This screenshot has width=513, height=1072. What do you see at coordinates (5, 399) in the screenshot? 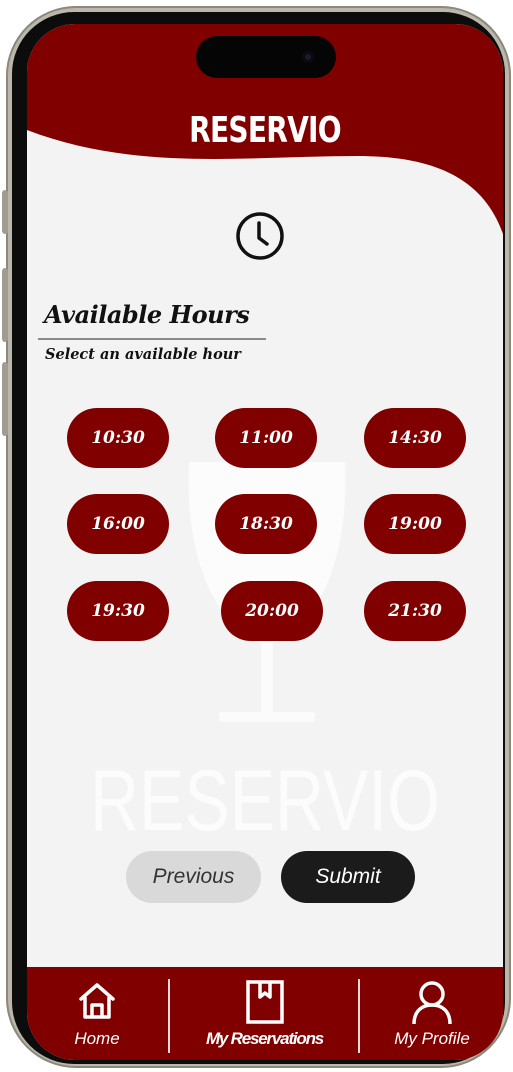
I see `volume-down-button` at bounding box center [5, 399].